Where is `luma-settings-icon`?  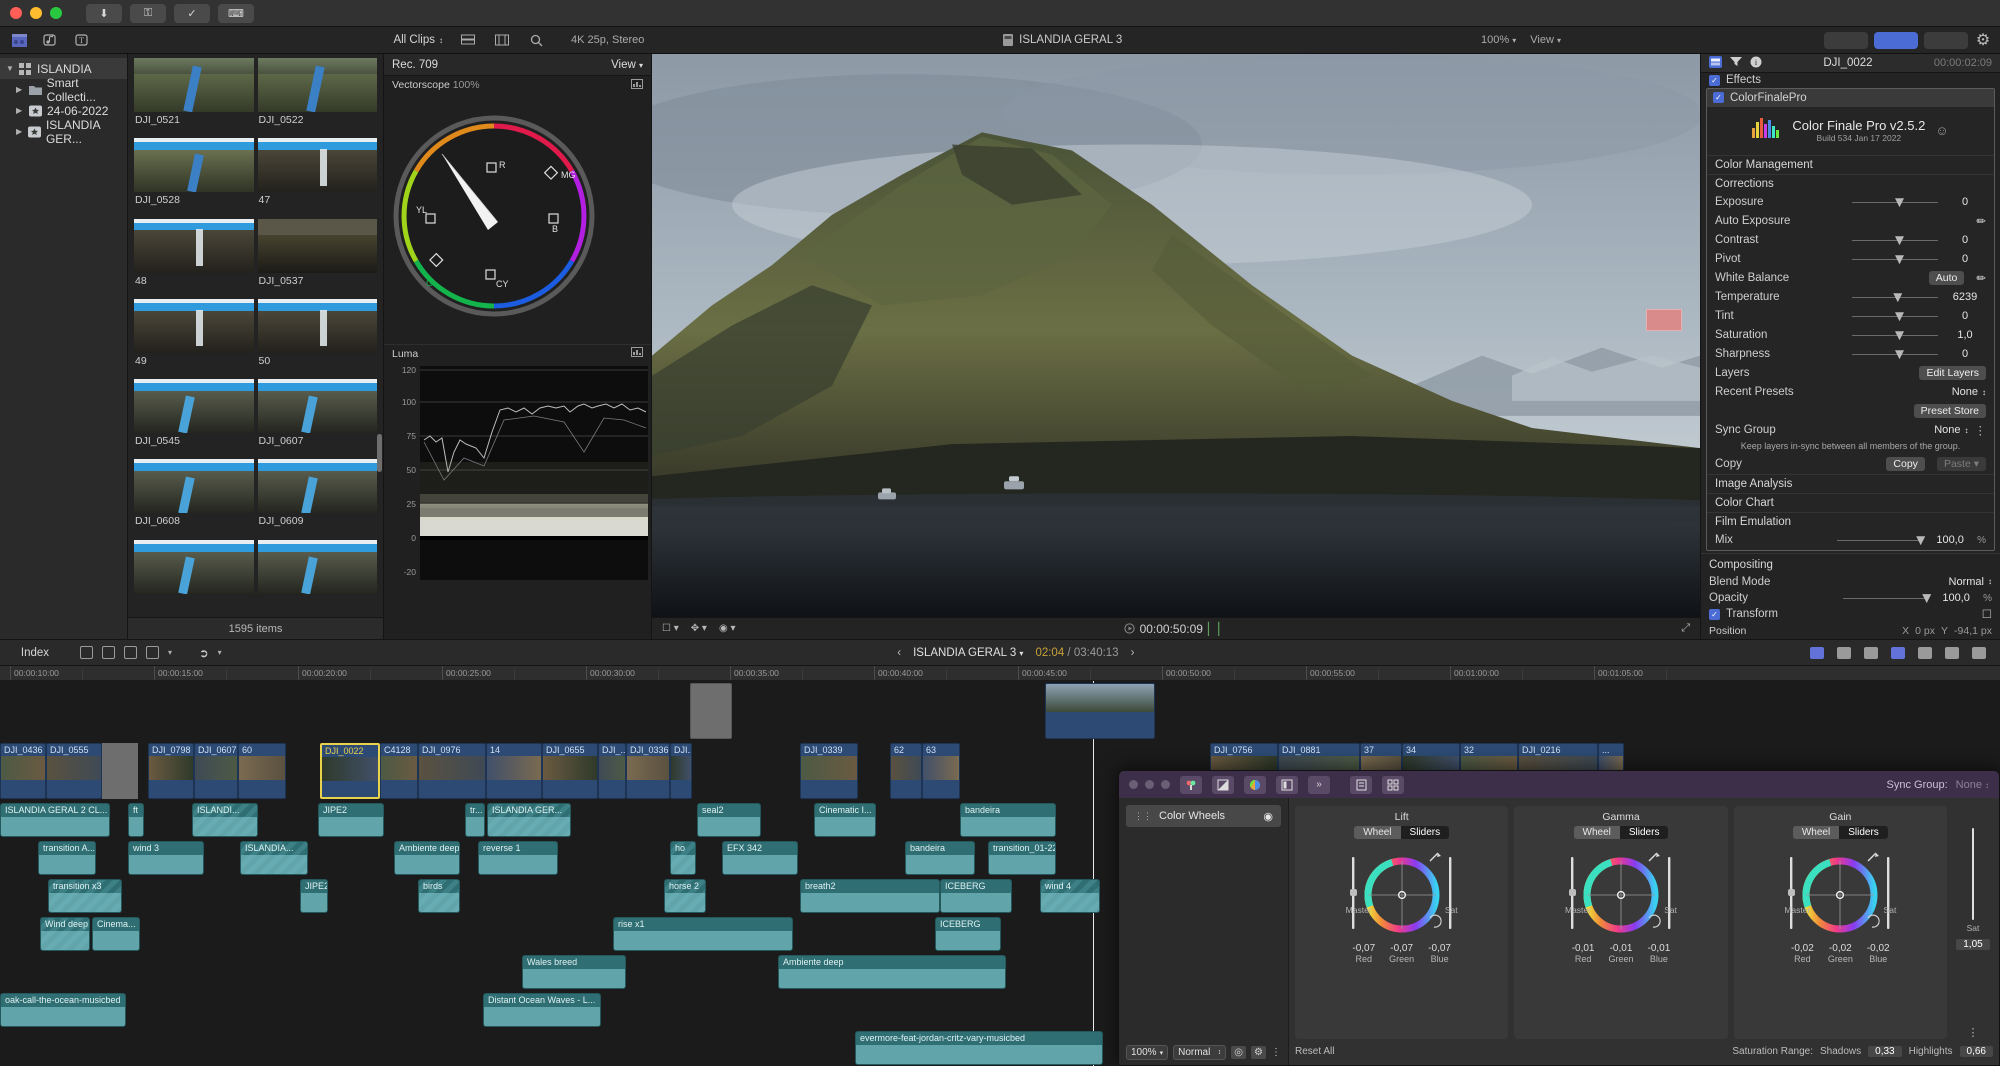
luma-settings-icon is located at coordinates (637, 353).